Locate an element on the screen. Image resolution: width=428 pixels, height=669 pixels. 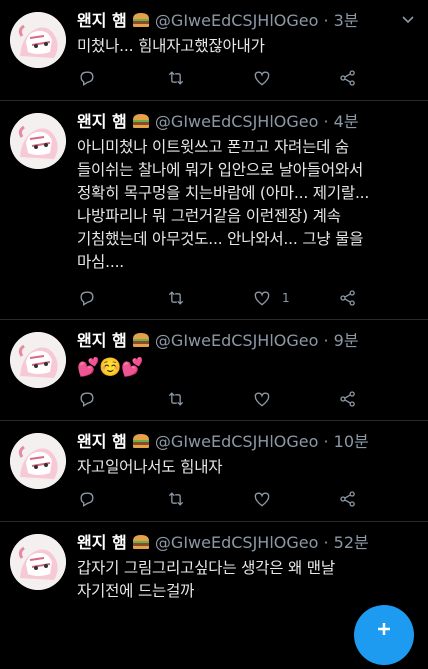
chevron-down-icon is located at coordinates (408, 20).